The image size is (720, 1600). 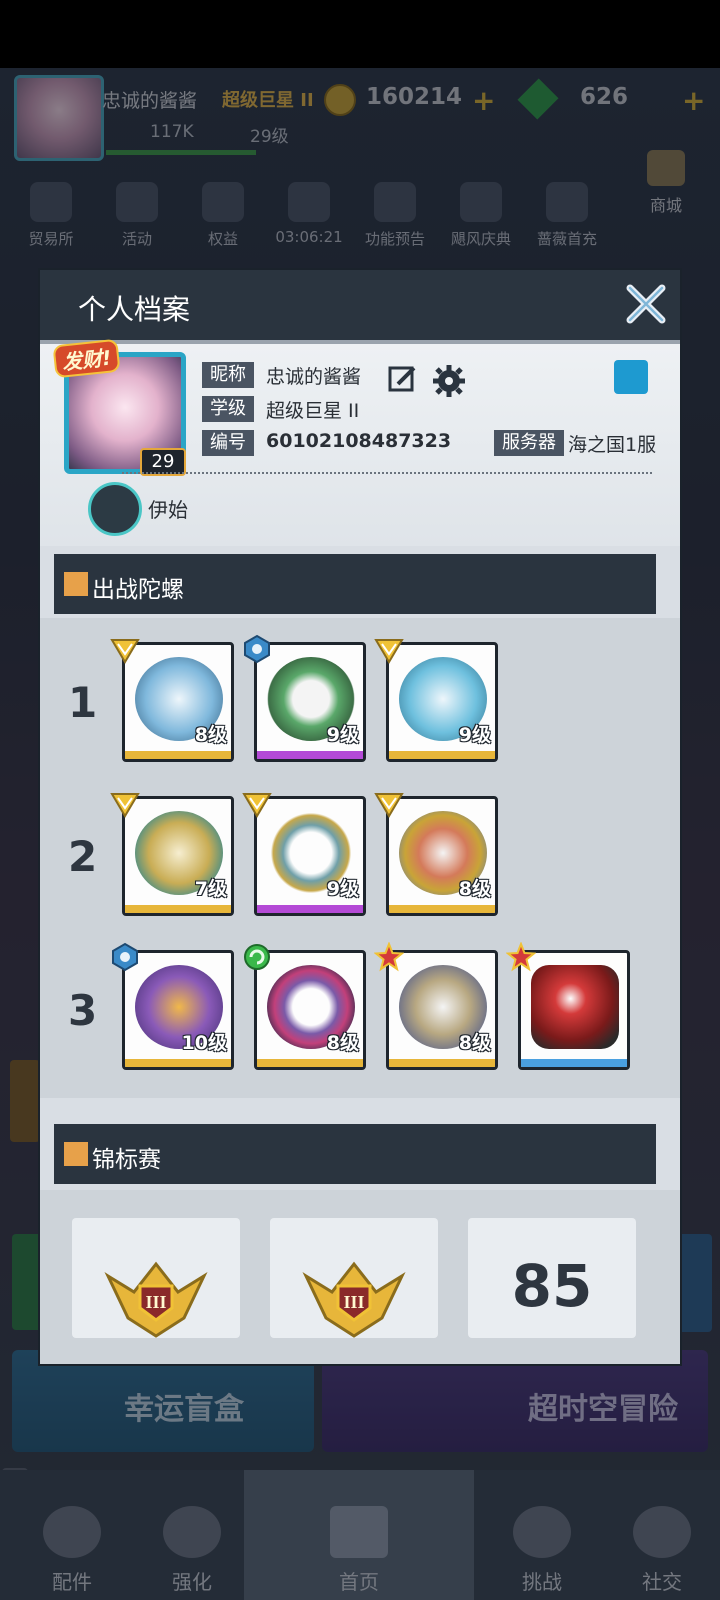 I want to click on gear-icon, so click(x=449, y=381).